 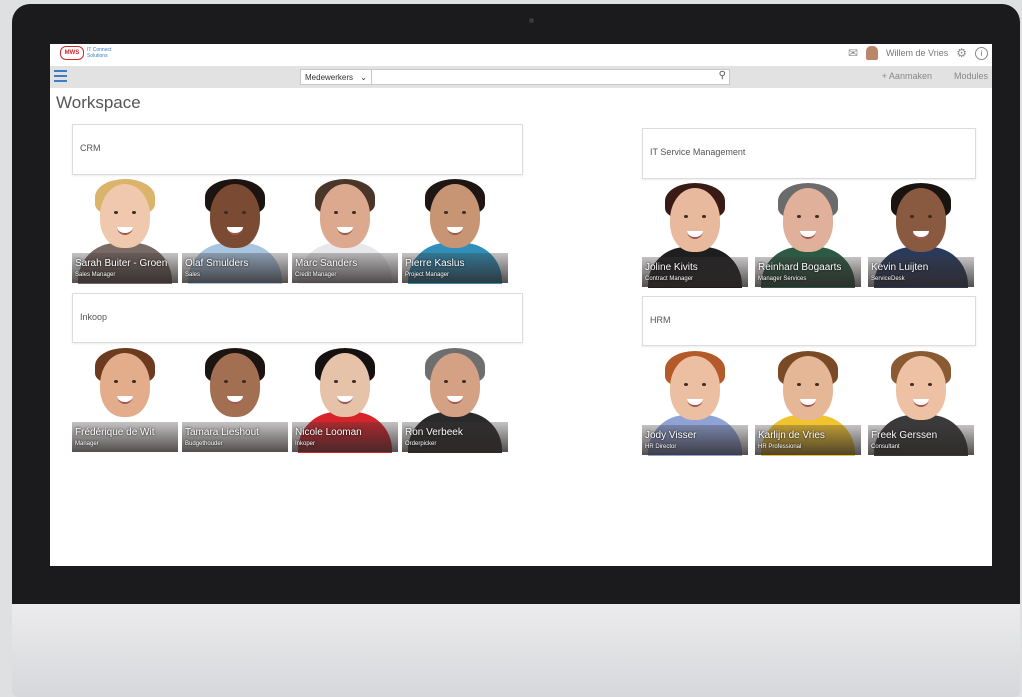 I want to click on camera-dot, so click(x=531, y=20).